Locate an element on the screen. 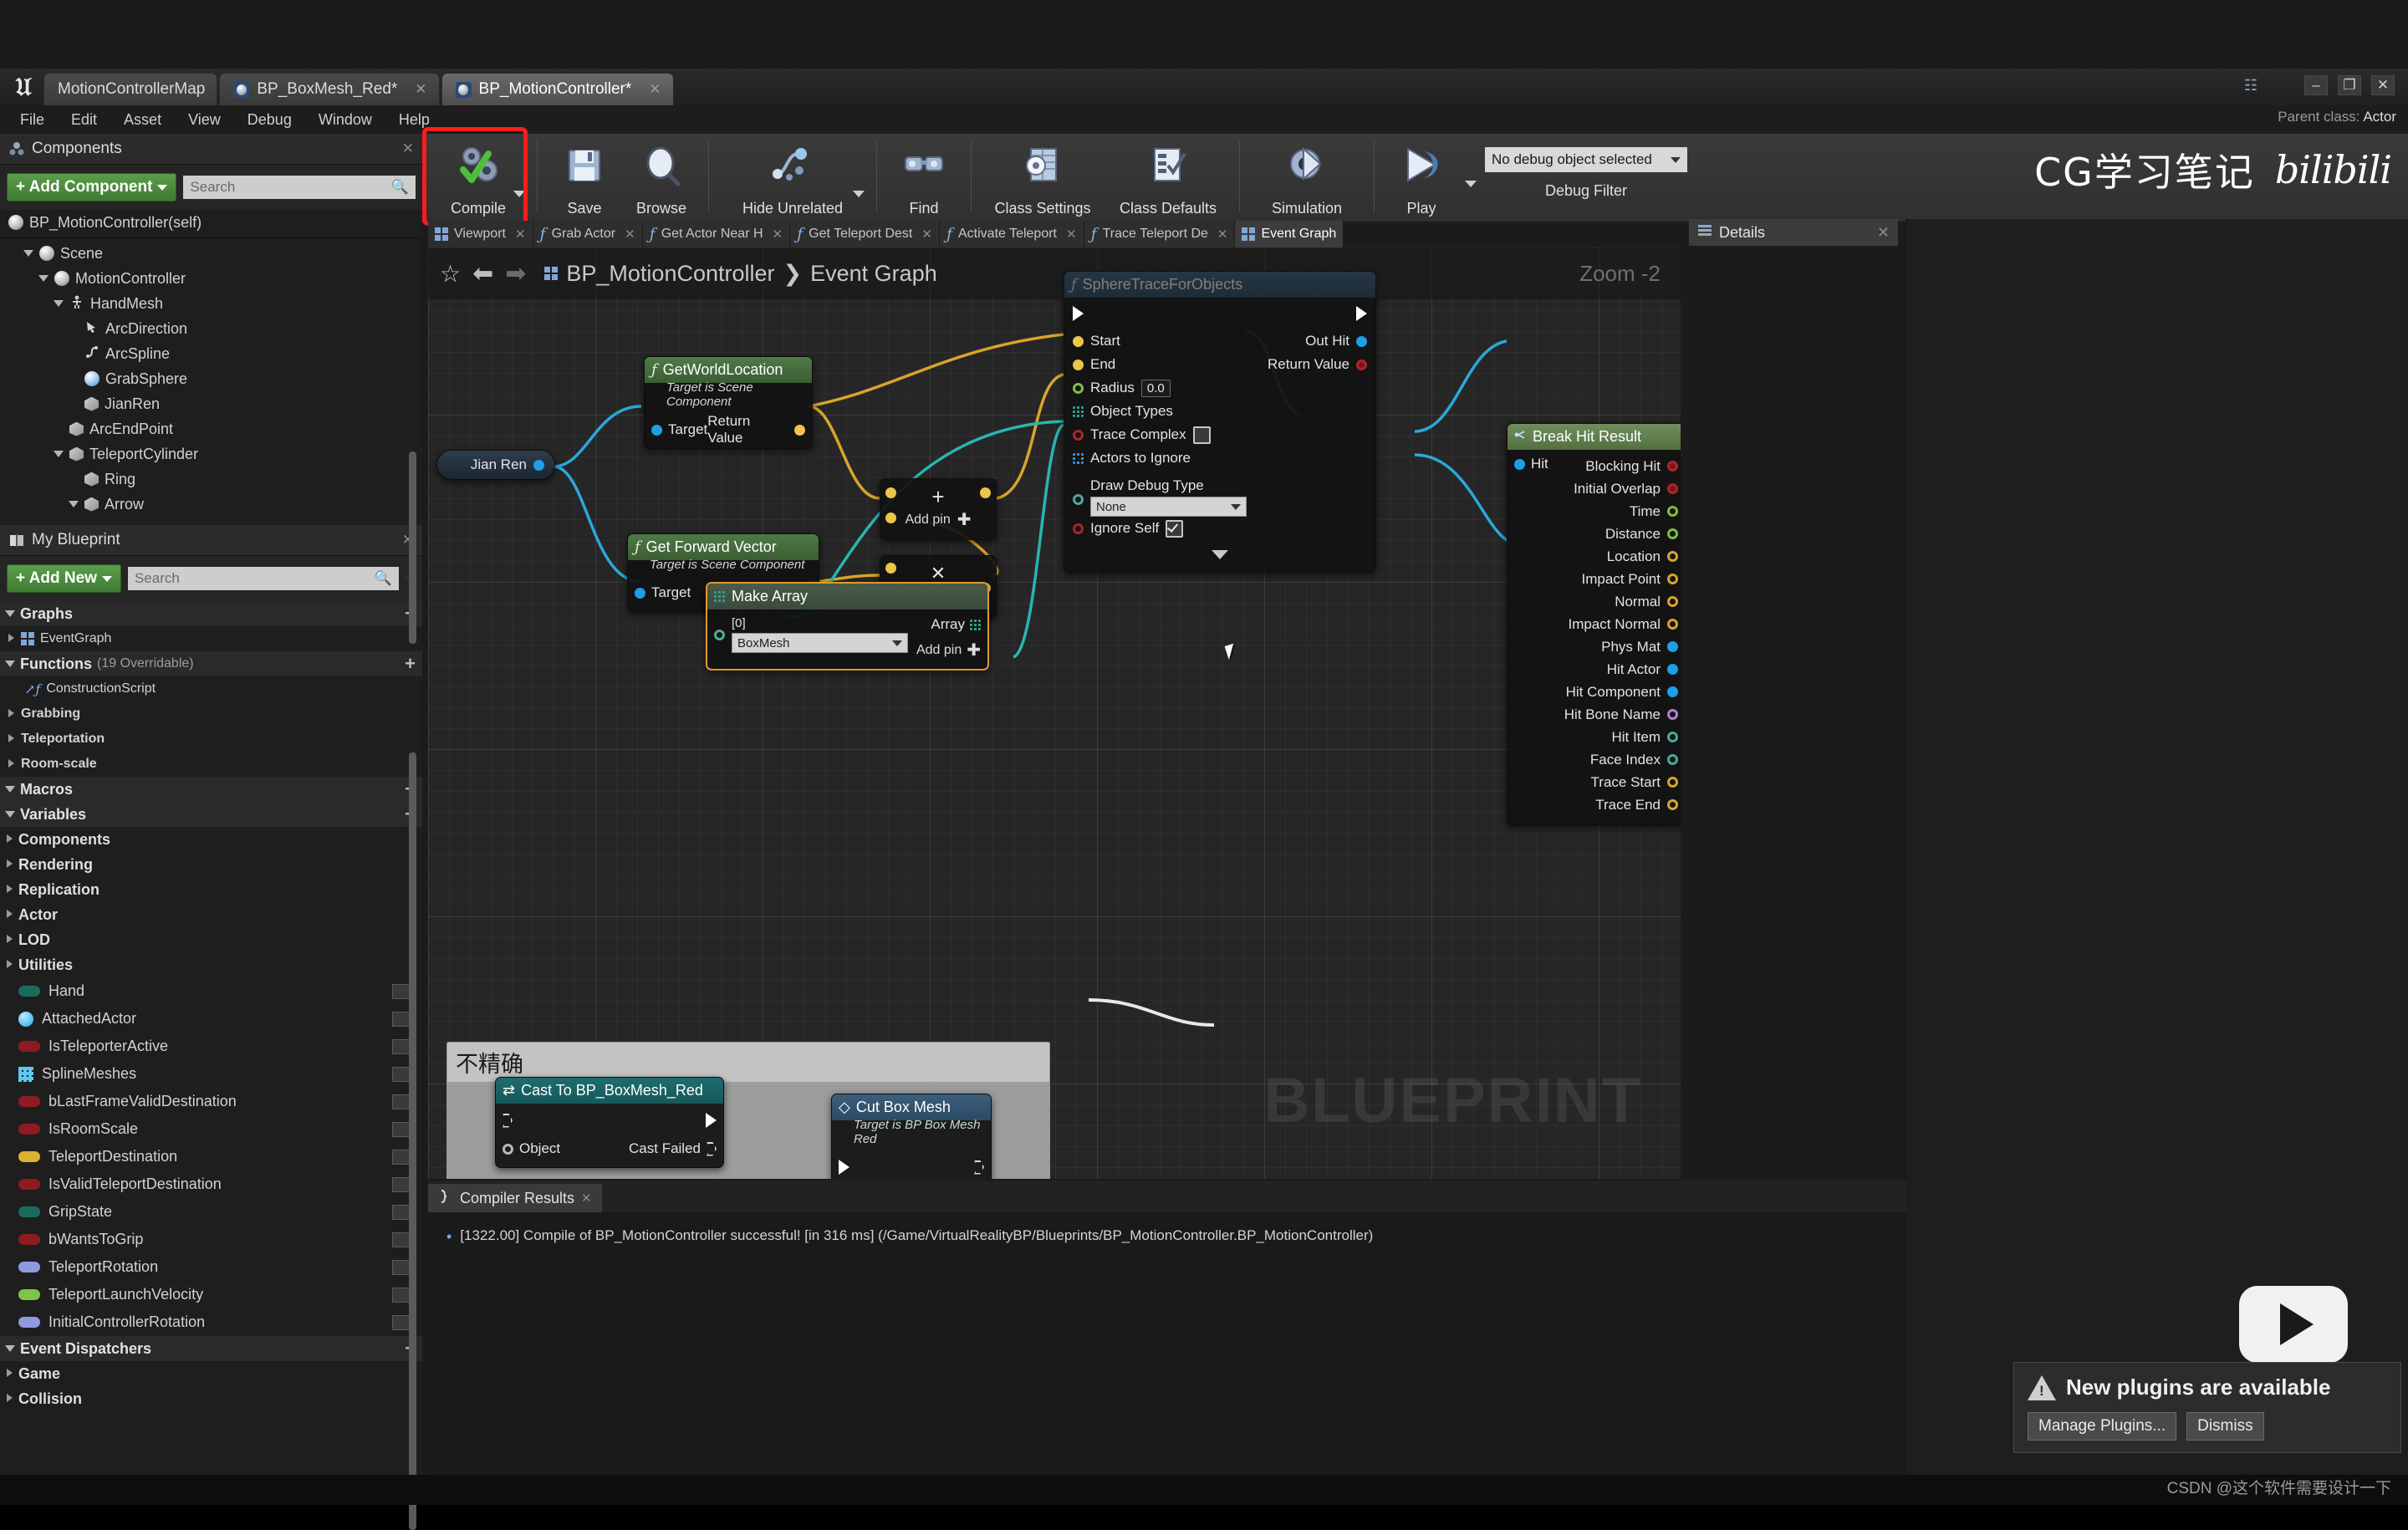  component-tree-item: JianRen is located at coordinates (211, 403).